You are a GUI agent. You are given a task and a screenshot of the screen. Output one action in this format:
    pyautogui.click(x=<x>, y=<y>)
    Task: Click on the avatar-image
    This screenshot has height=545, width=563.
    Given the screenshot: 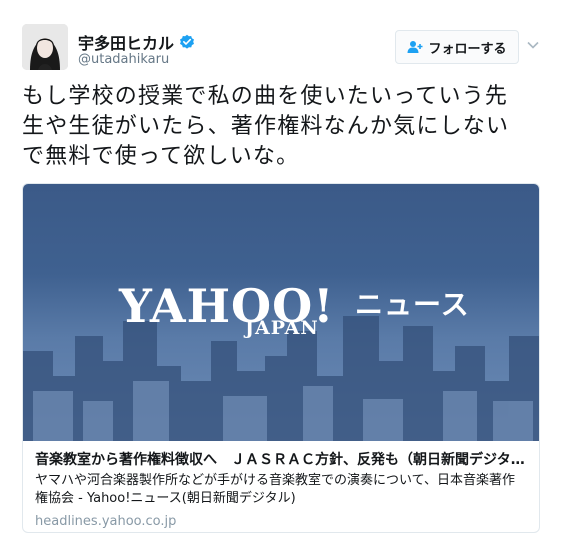 What is the action you would take?
    pyautogui.click(x=45, y=47)
    